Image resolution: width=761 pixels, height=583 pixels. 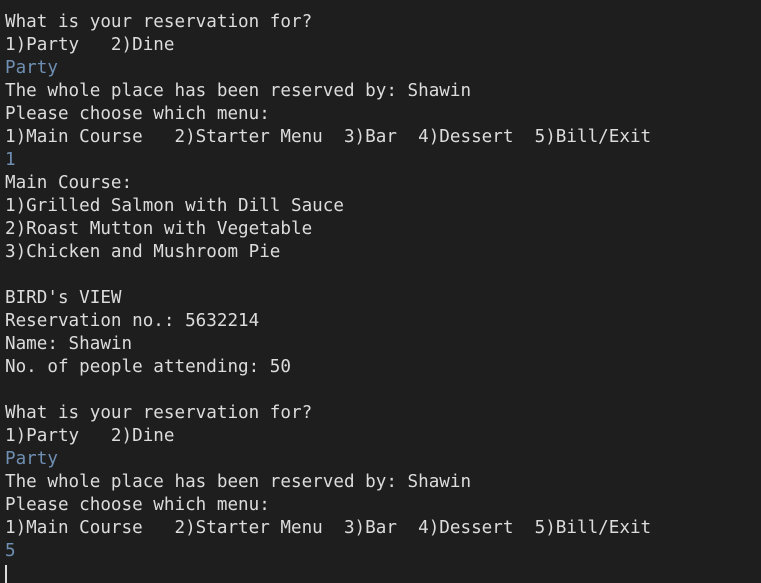 What do you see at coordinates (63, 298) in the screenshot?
I see `console-line: BIRD's VIEW` at bounding box center [63, 298].